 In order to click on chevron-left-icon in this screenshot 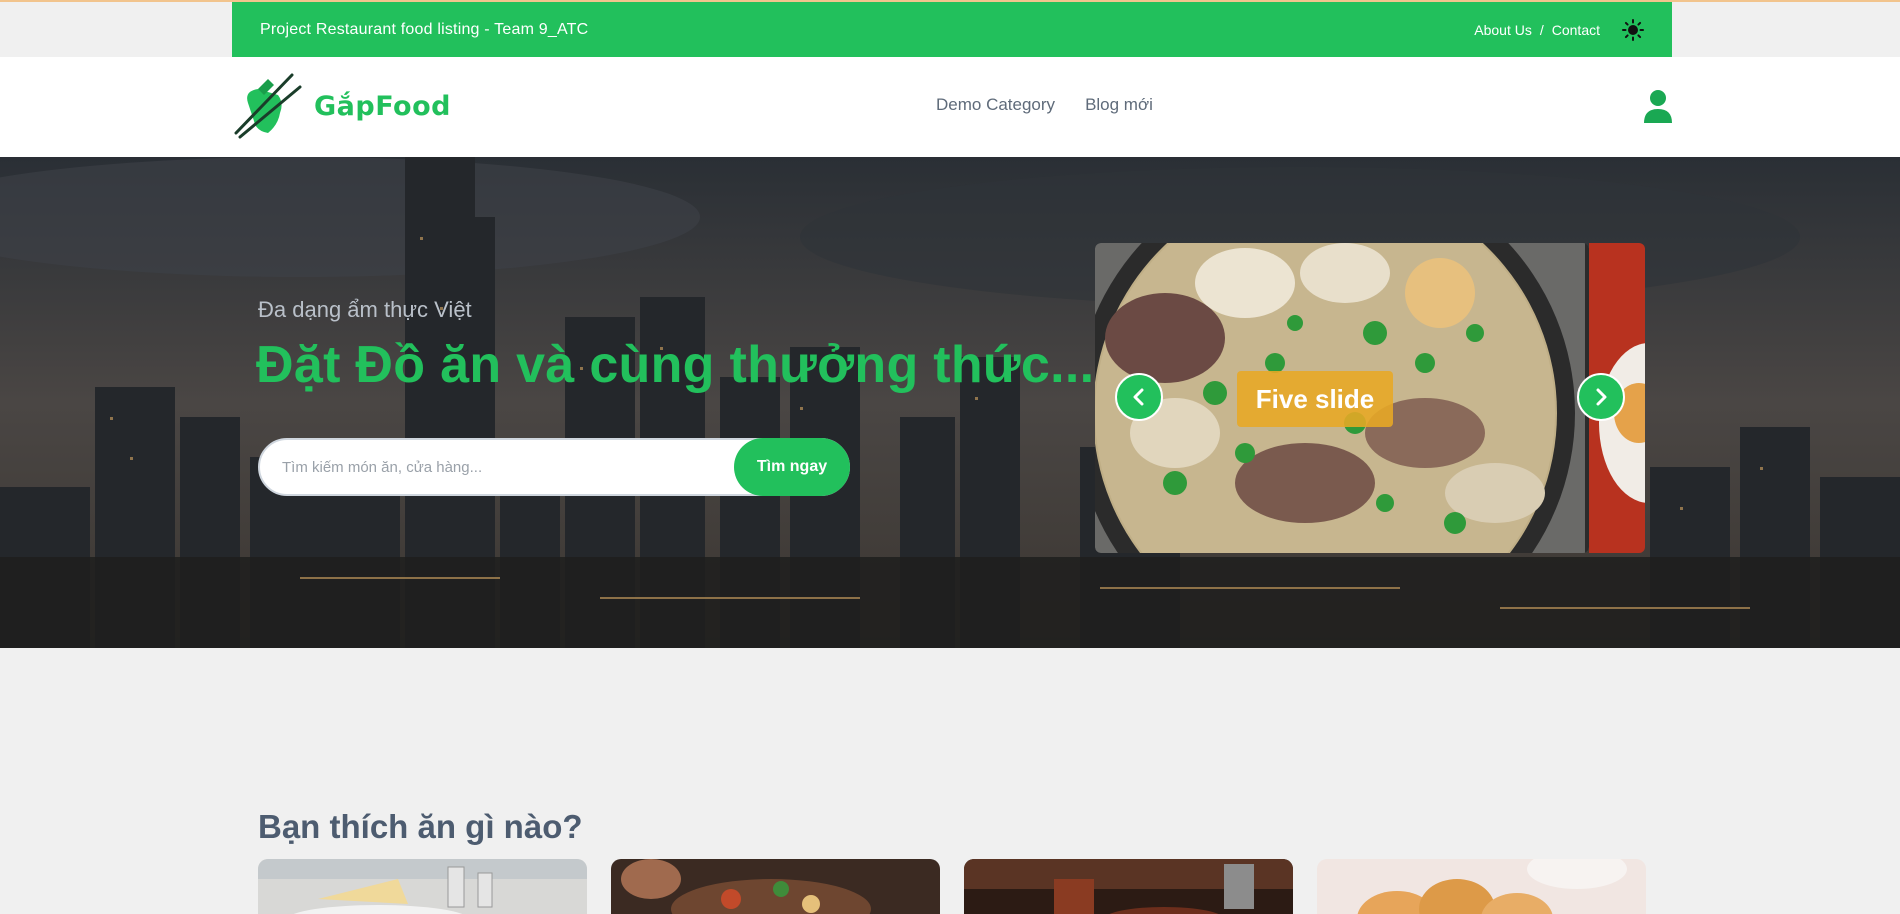, I will do `click(1138, 397)`.